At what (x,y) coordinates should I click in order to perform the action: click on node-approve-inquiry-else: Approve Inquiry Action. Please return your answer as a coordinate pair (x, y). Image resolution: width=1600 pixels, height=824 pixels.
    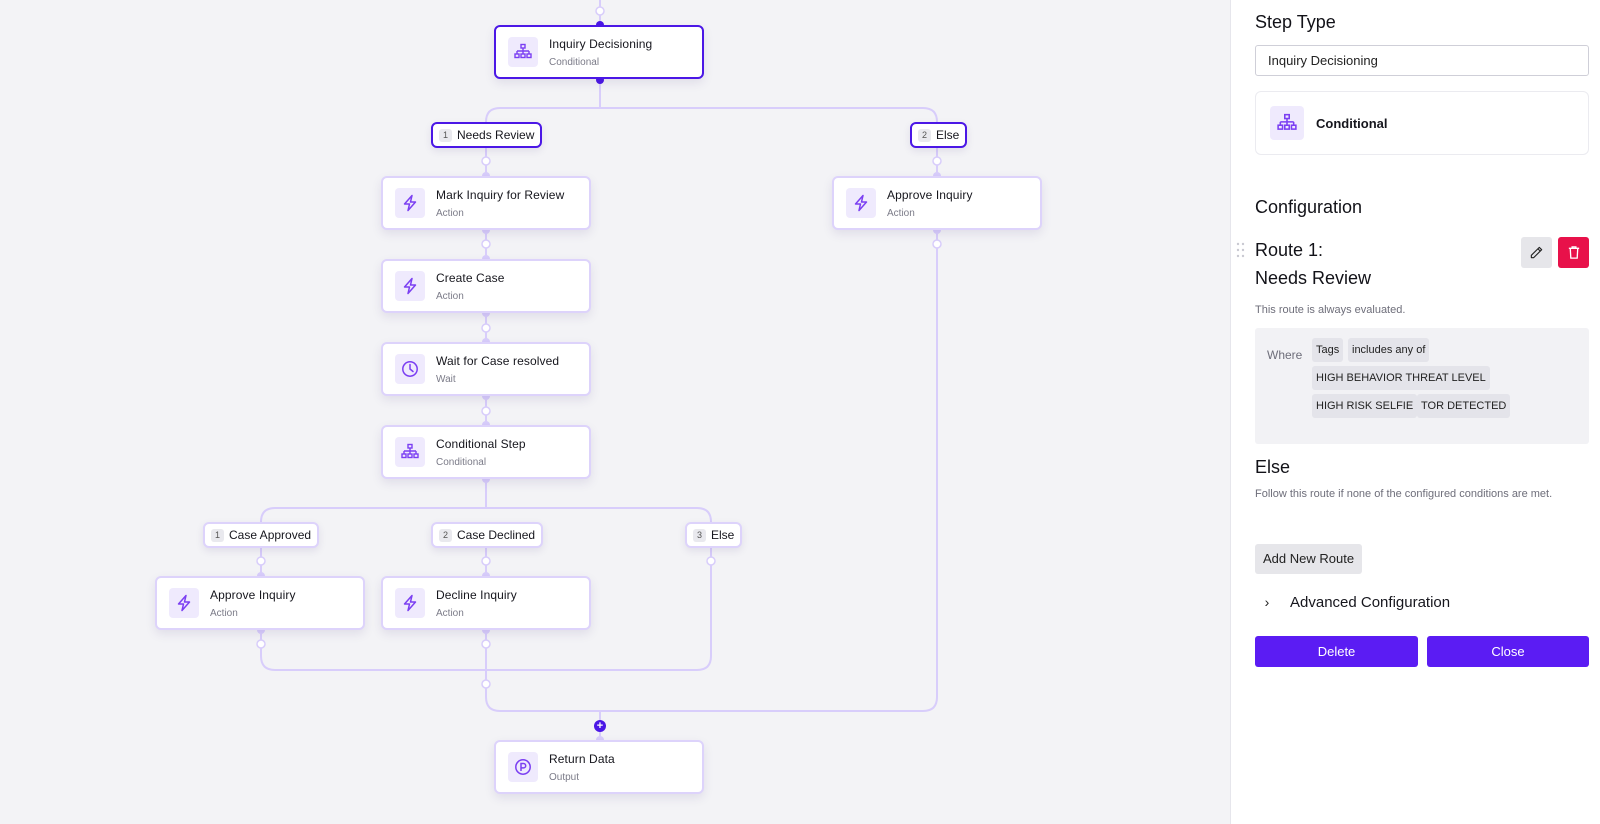
    Looking at the image, I should click on (937, 203).